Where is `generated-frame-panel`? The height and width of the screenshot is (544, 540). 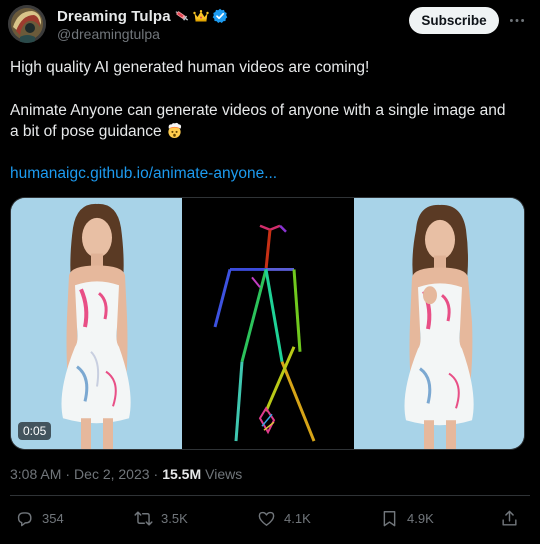
generated-frame-panel is located at coordinates (439, 323).